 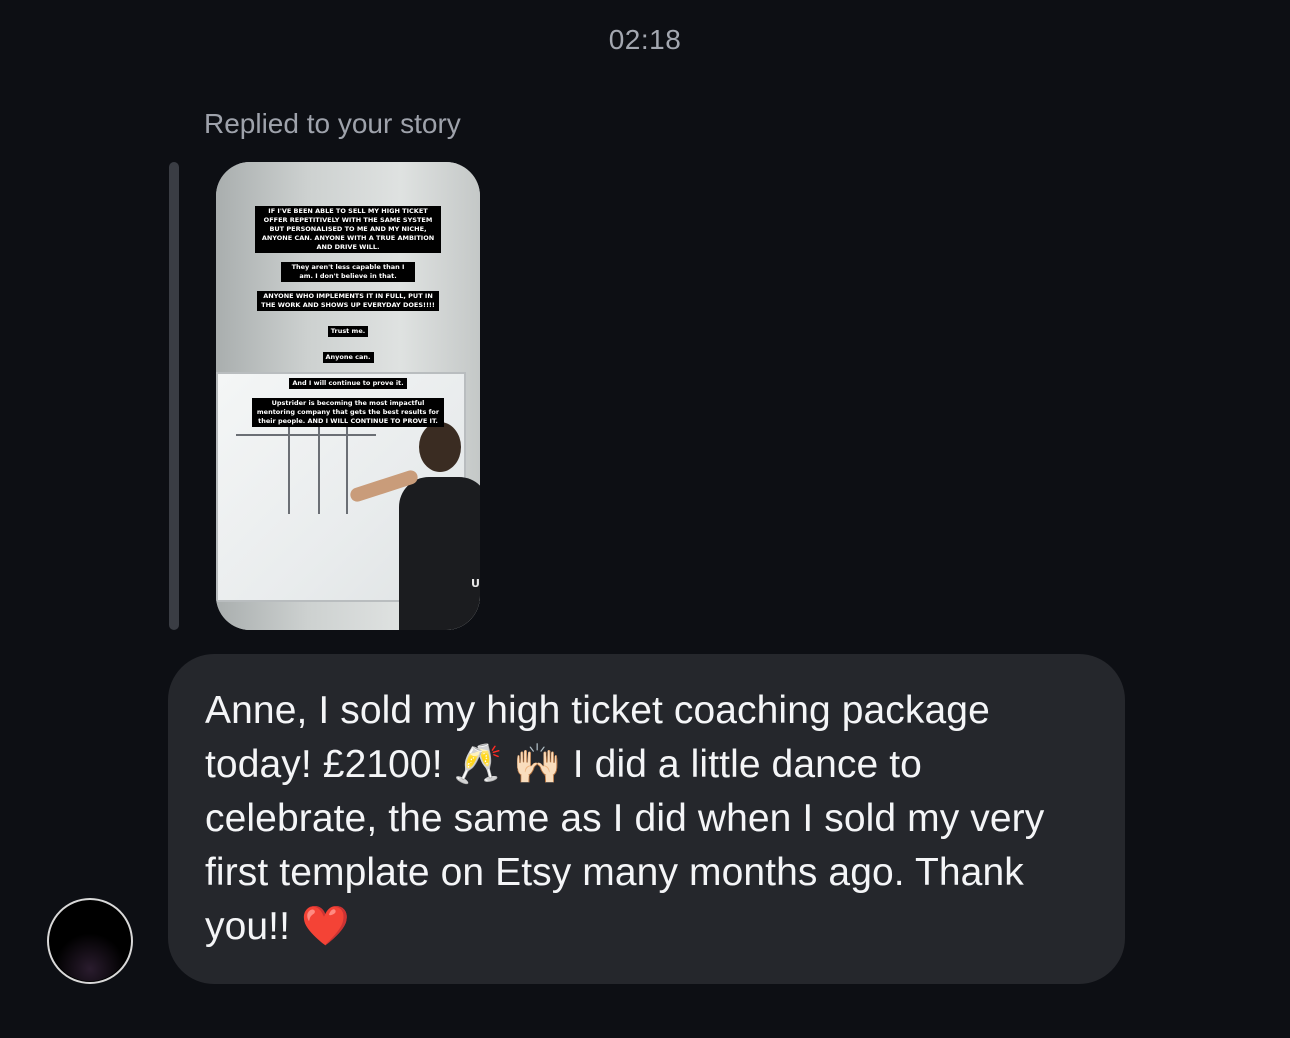 I want to click on avatar-image, so click(x=90, y=941).